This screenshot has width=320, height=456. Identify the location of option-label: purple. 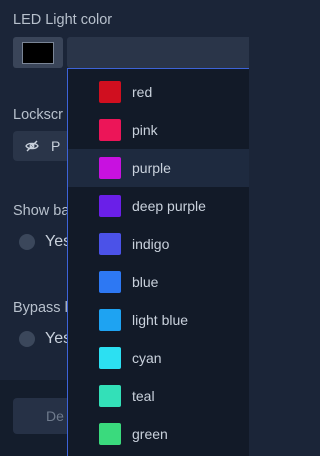
(151, 168).